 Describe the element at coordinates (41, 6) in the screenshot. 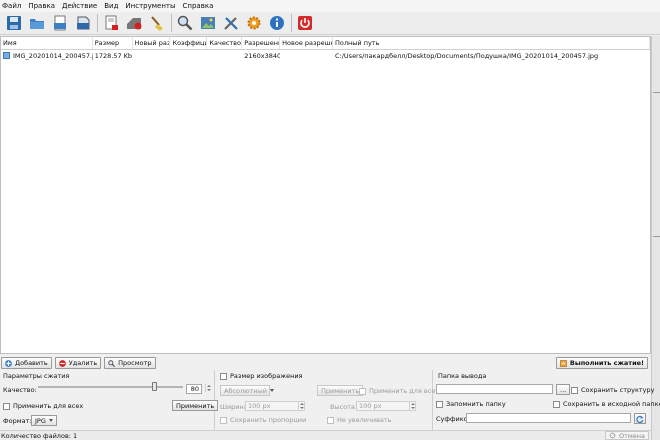

I see `menu-edit: Правка` at that location.